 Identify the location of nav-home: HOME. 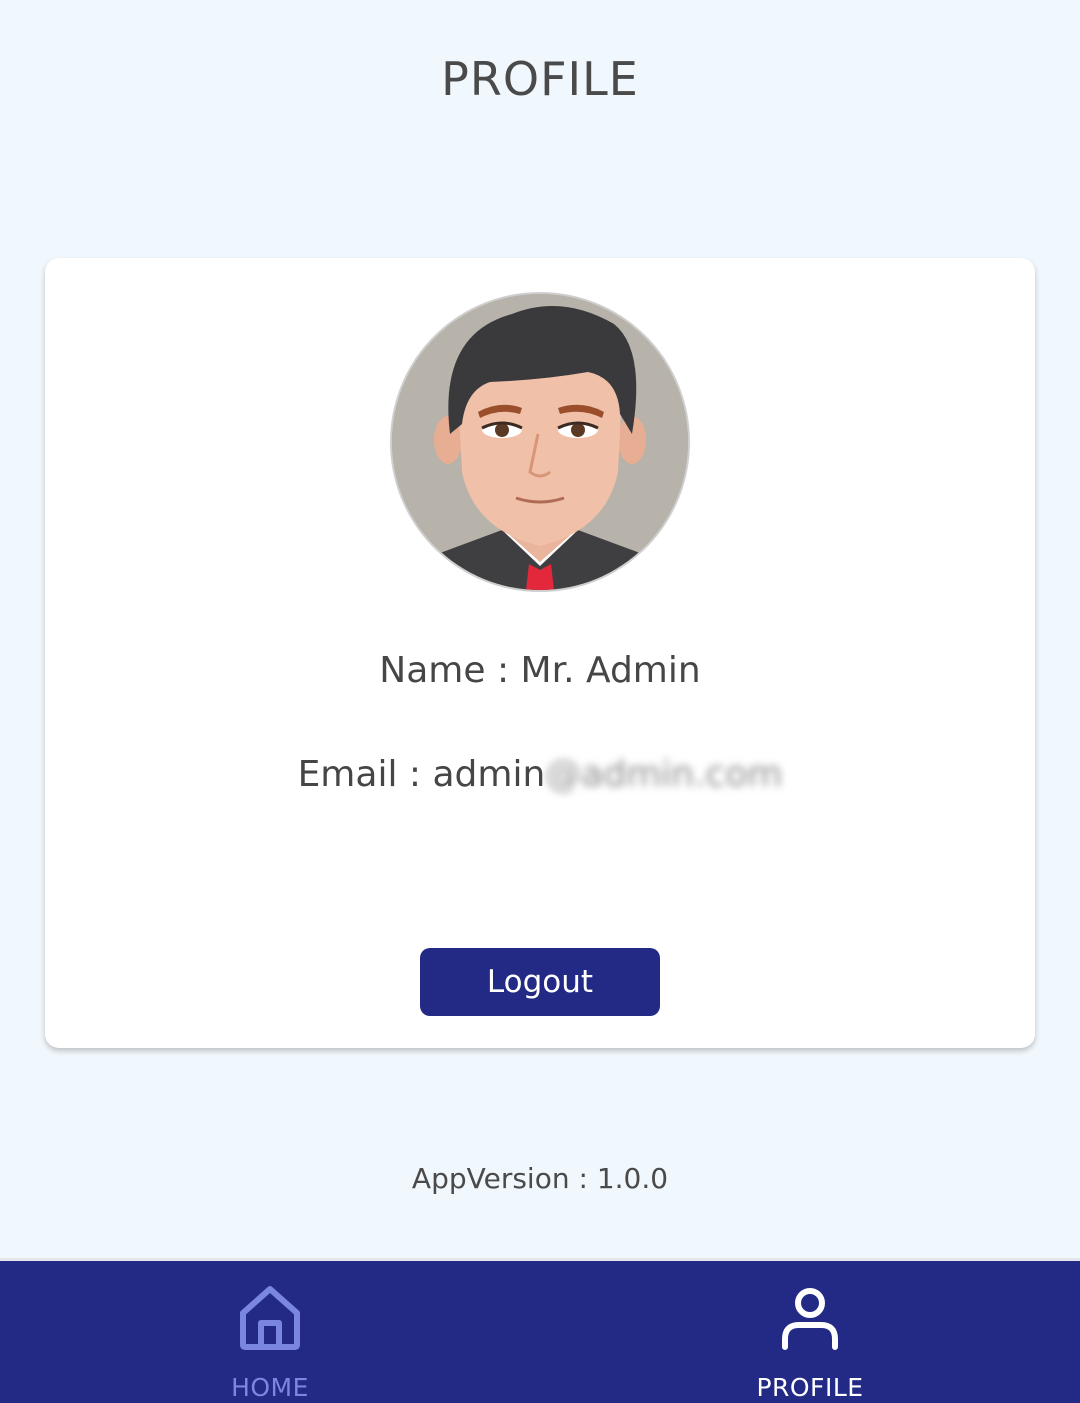
(270, 1332).